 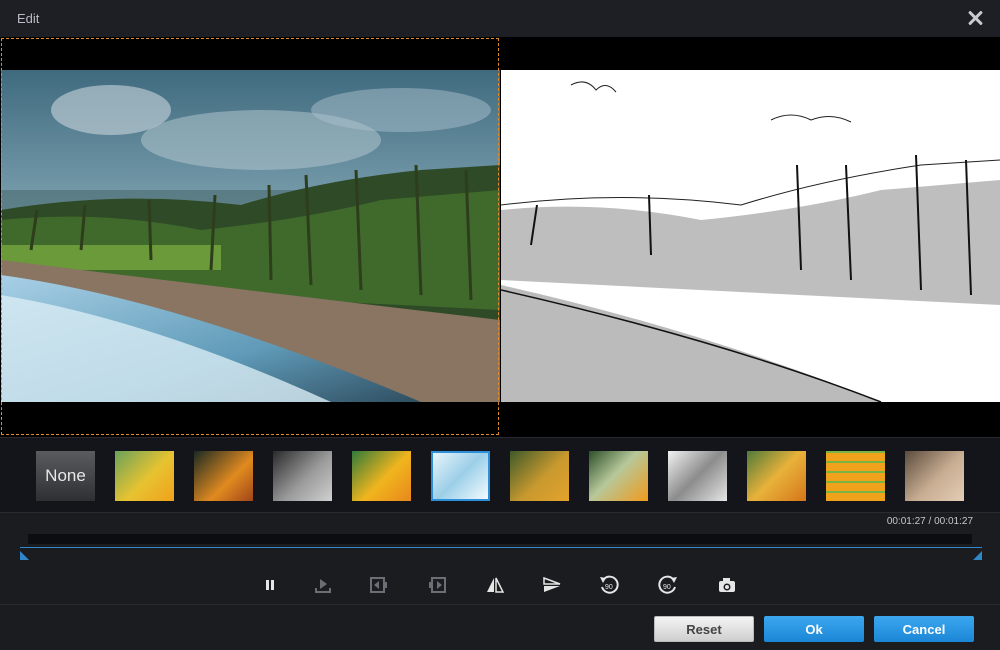 I want to click on close-icon, so click(x=975, y=18).